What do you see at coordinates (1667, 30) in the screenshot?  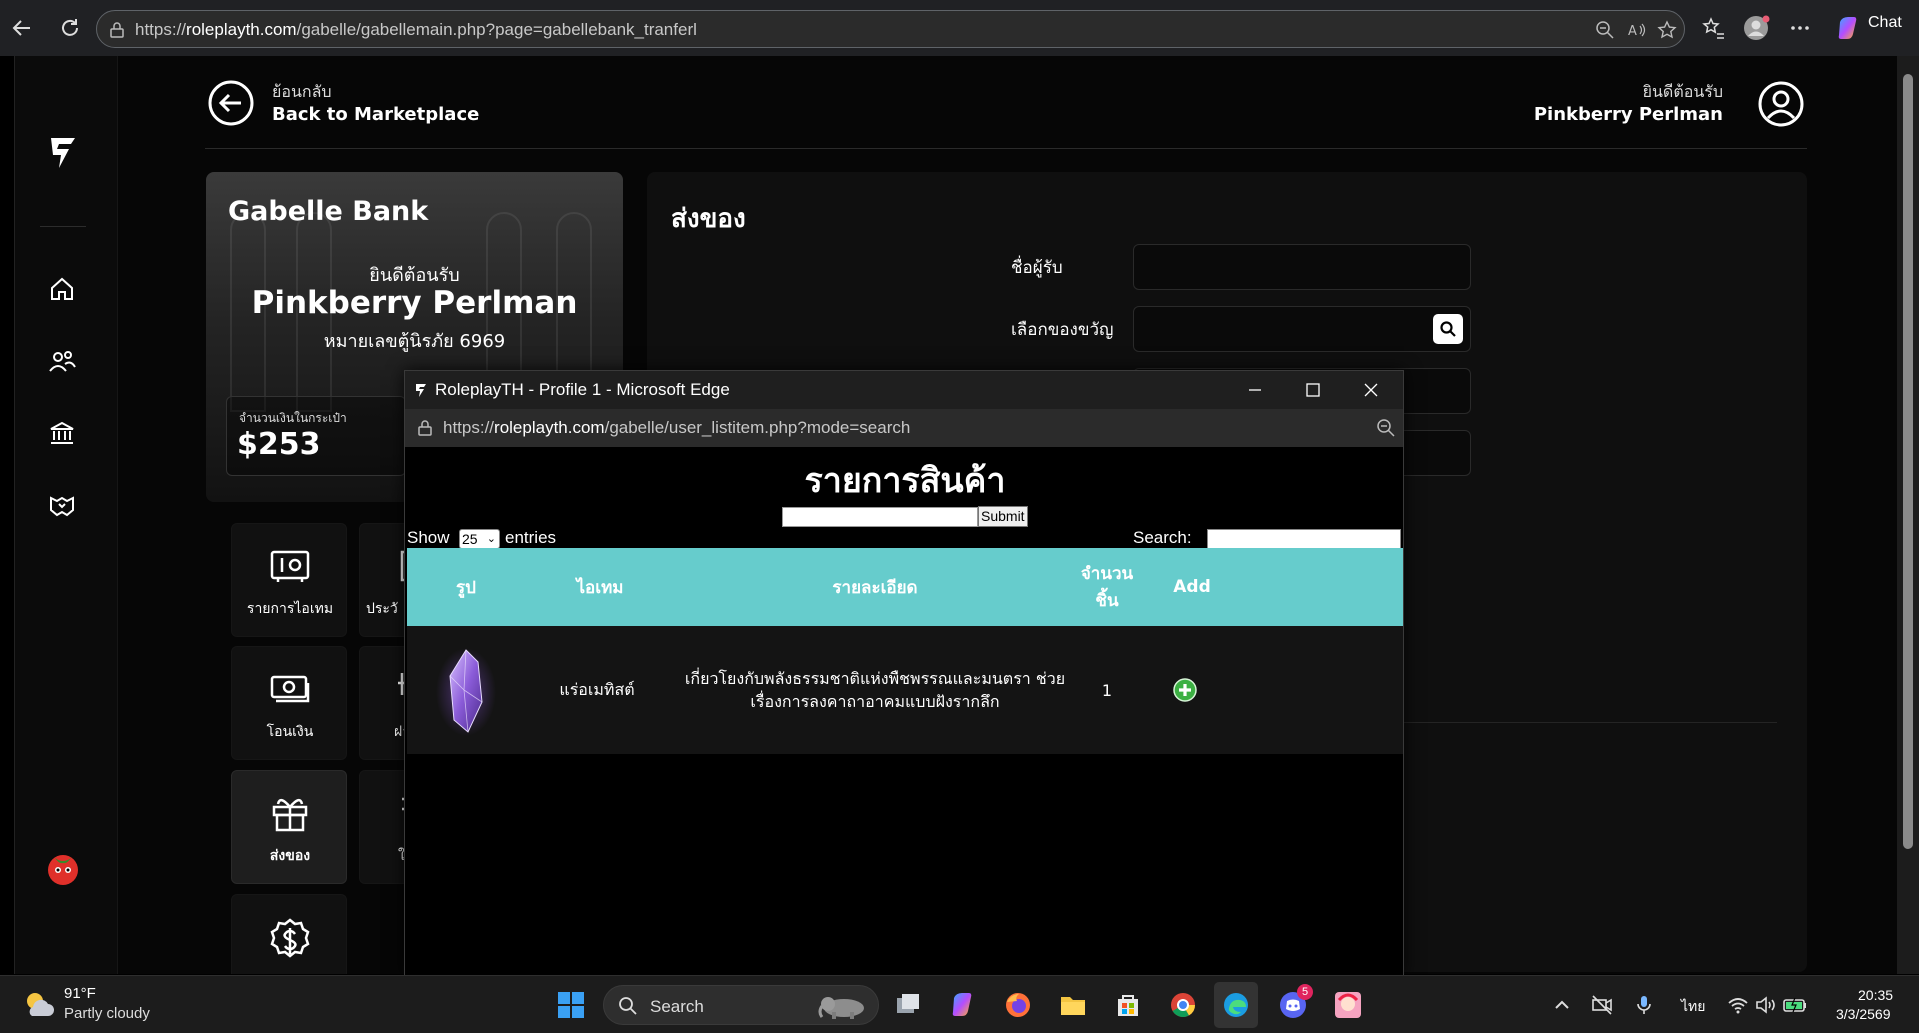 I see `favorite-star-icon` at bounding box center [1667, 30].